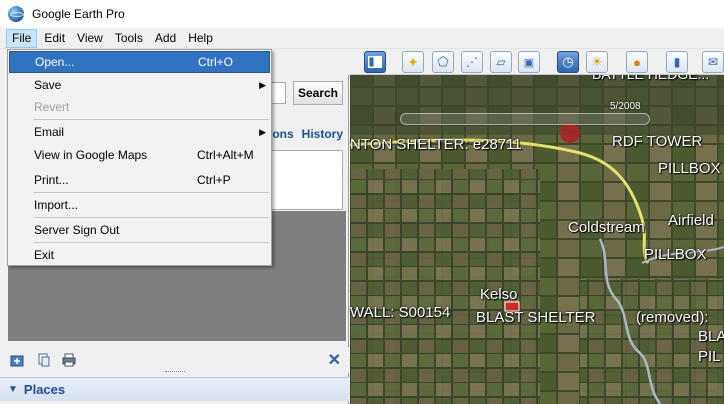  Describe the element at coordinates (225, 155) in the screenshot. I see `menu-item-shortcut: Ctrl+Alt+M` at that location.